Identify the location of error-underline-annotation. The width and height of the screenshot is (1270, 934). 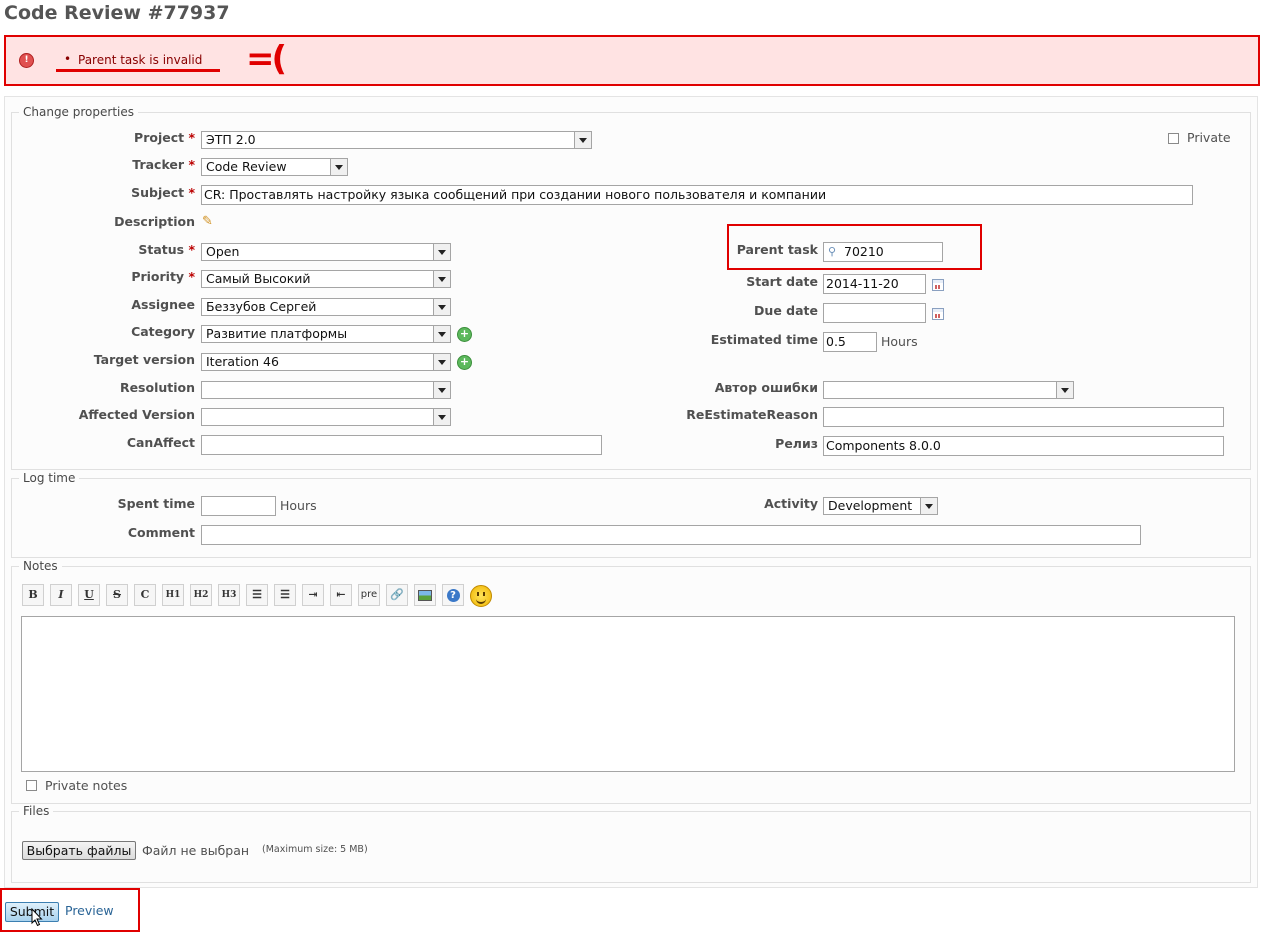
(138, 70).